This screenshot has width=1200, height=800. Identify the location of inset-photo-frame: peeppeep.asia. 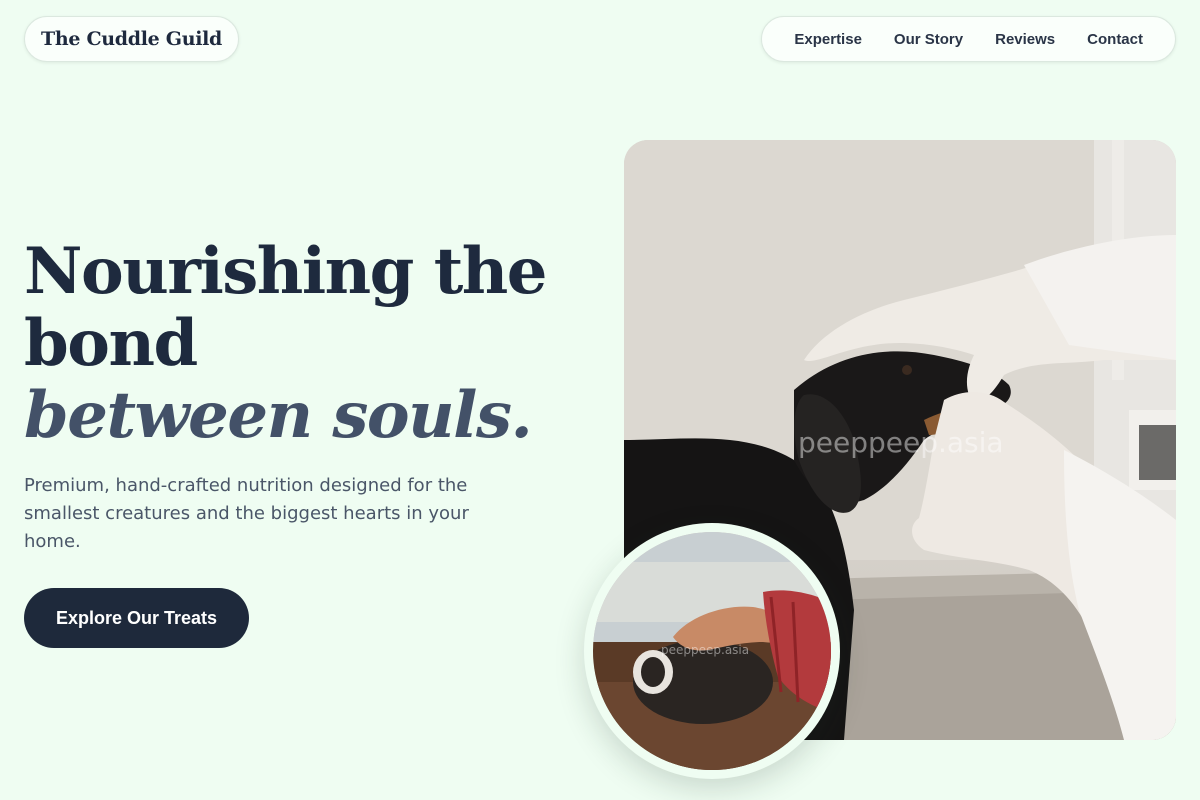
(712, 651).